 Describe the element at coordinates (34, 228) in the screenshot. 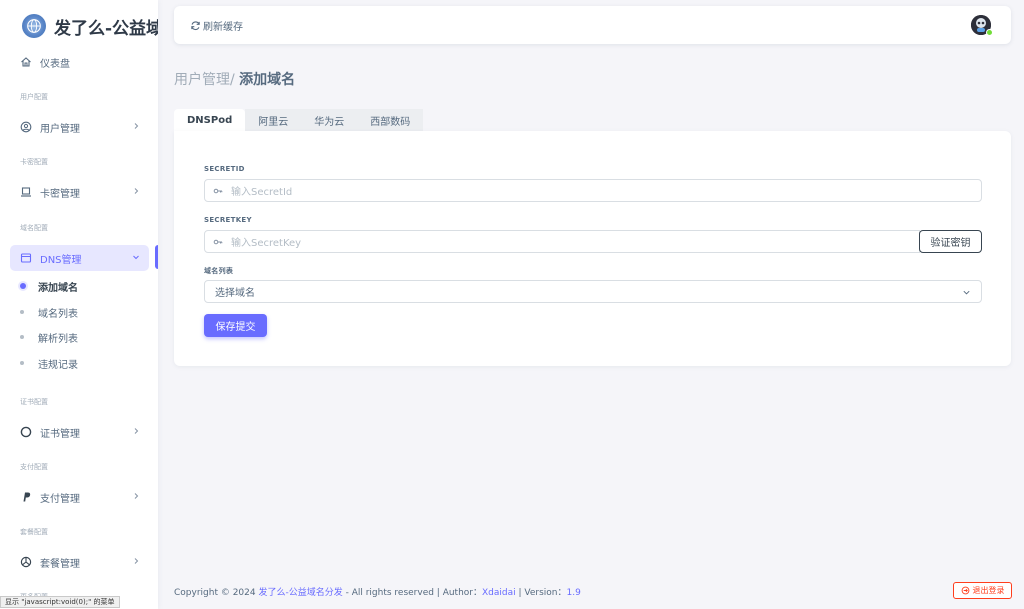

I see `menu-header-domain: 域名配置` at that location.